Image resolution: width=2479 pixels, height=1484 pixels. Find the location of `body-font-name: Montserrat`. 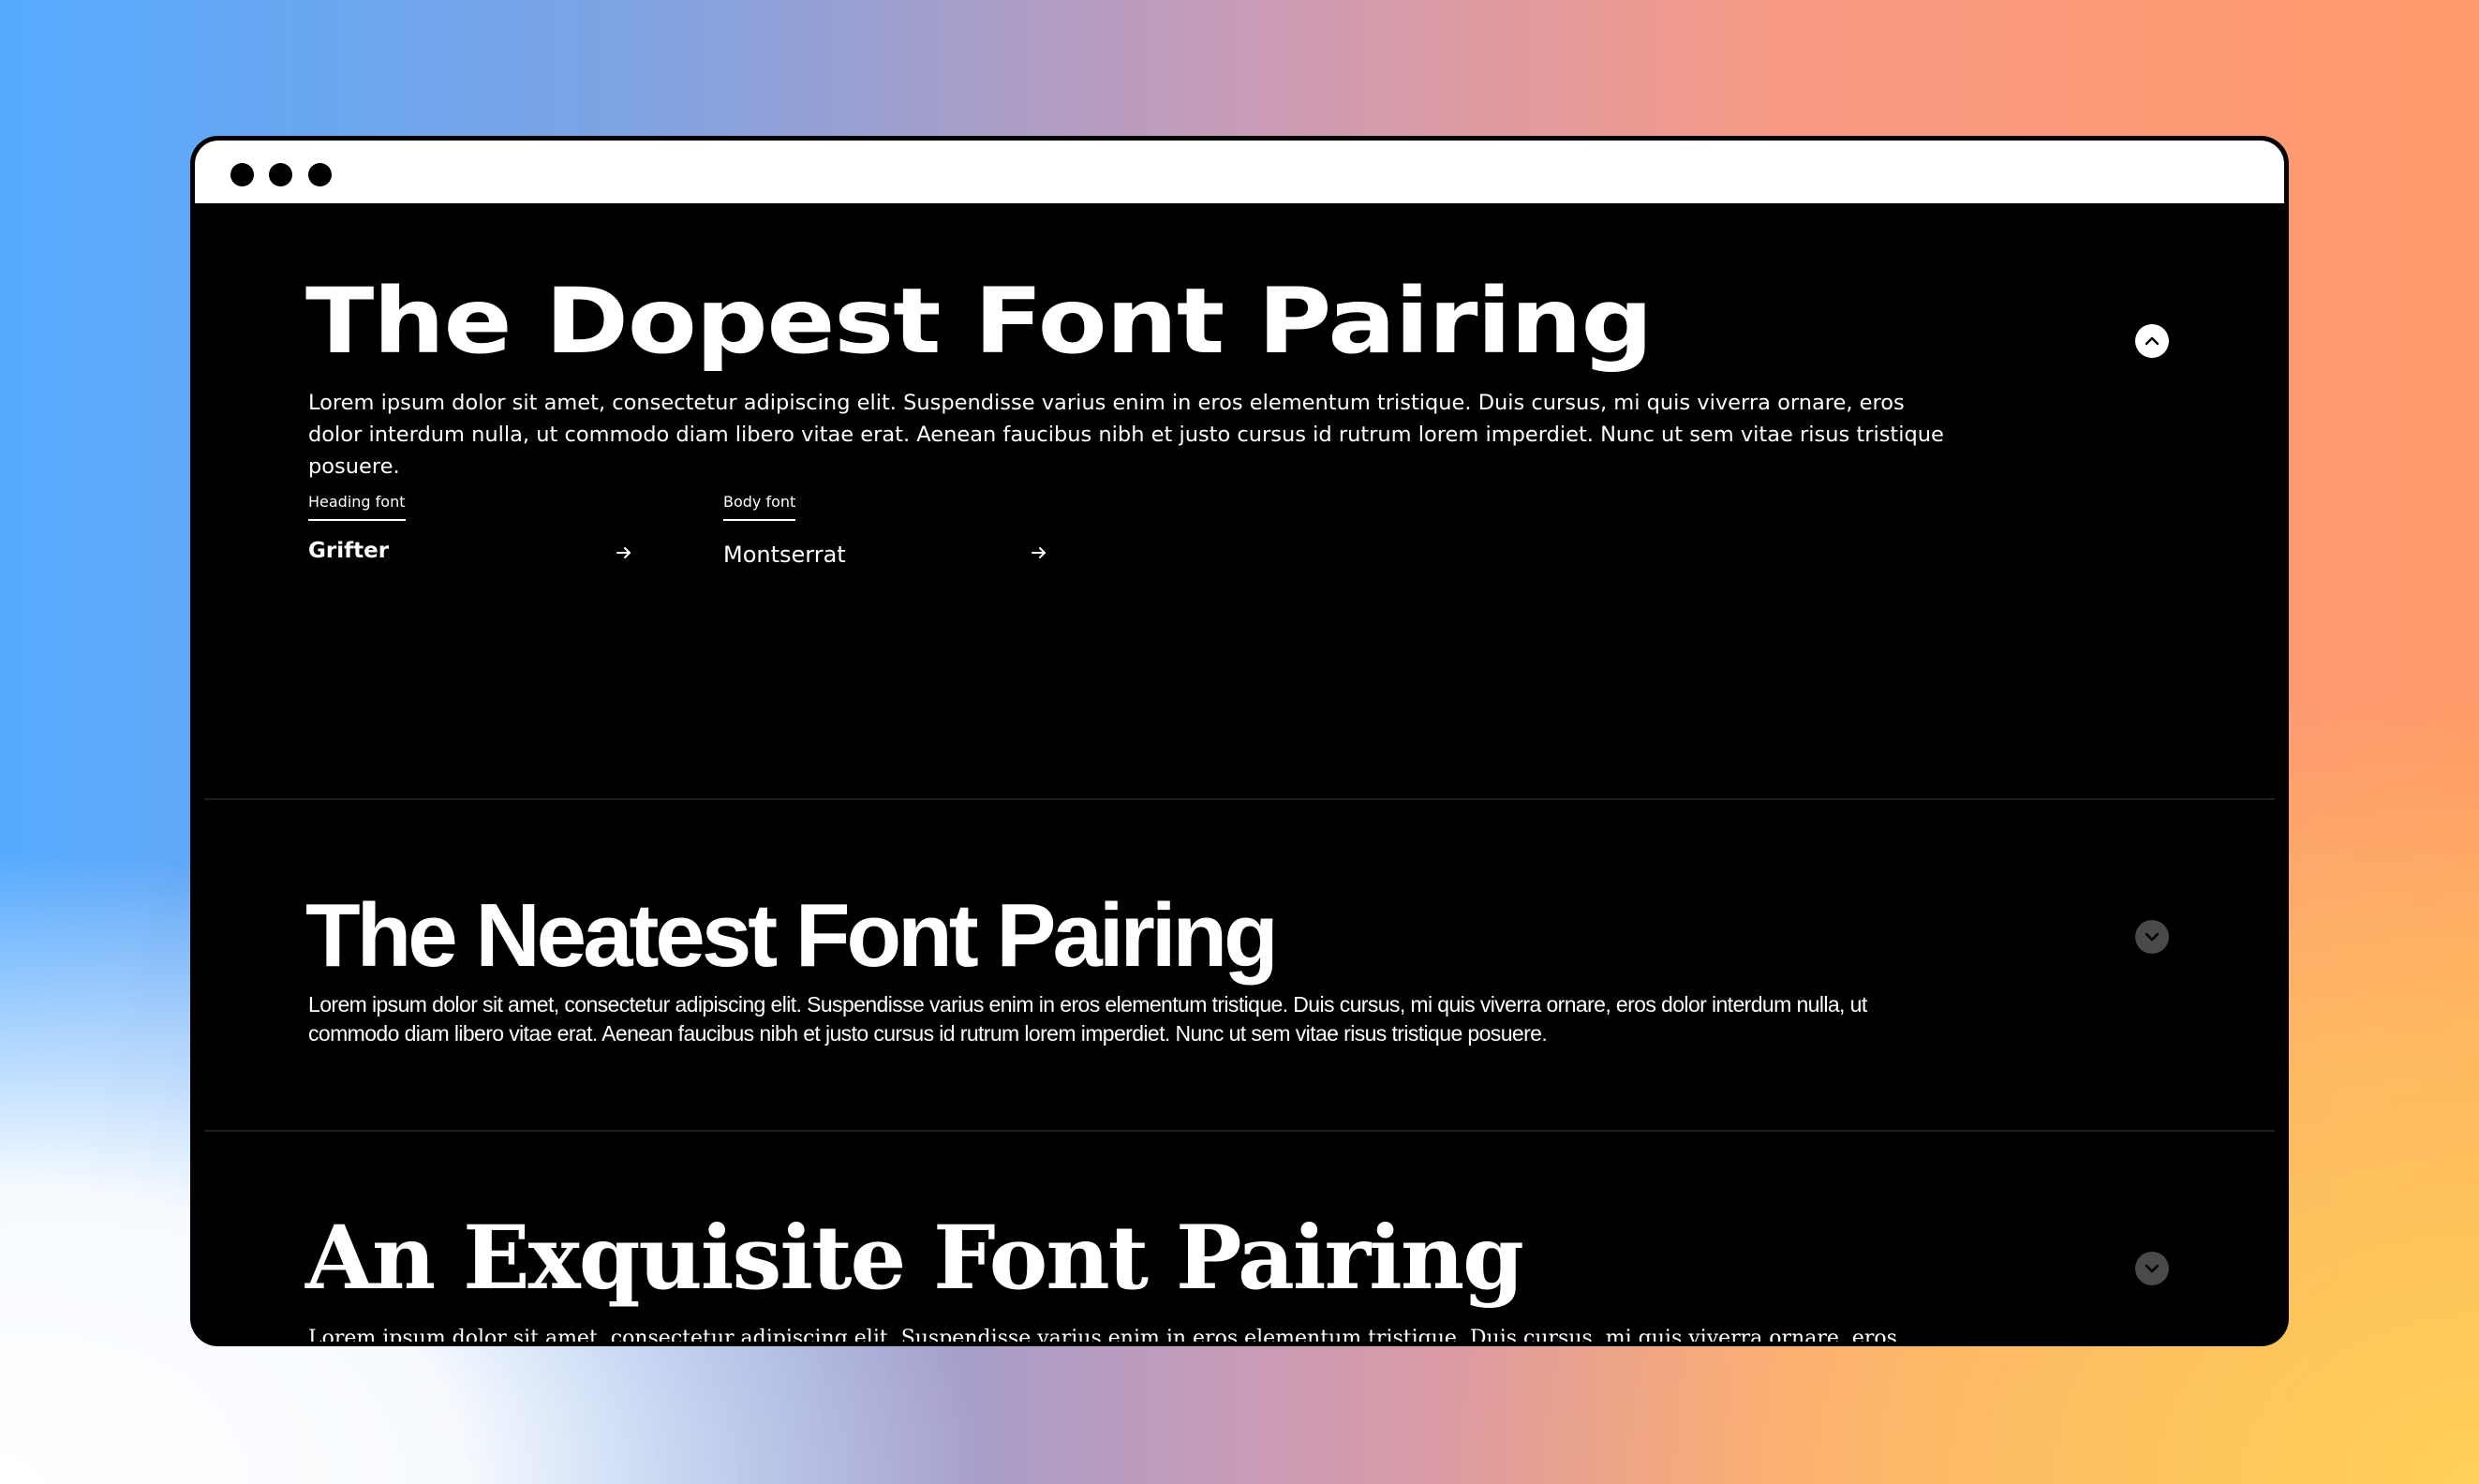

body-font-name: Montserrat is located at coordinates (784, 555).